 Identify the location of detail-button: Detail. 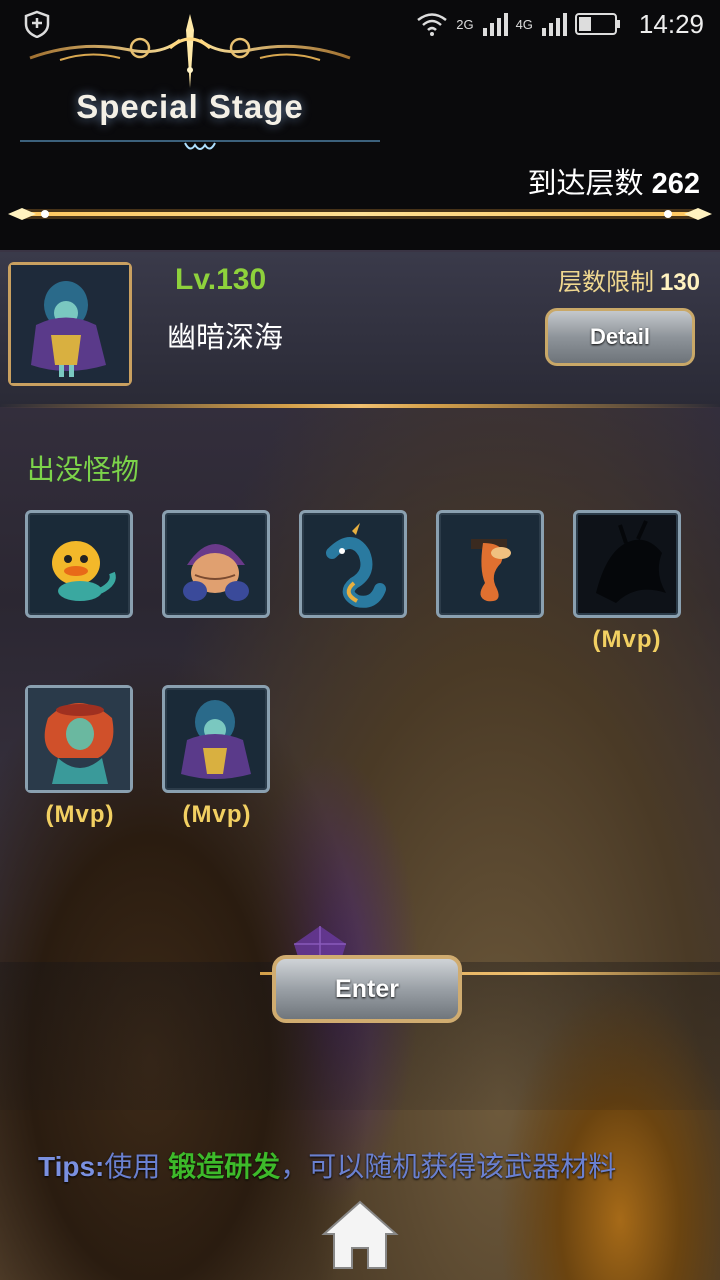
(620, 337).